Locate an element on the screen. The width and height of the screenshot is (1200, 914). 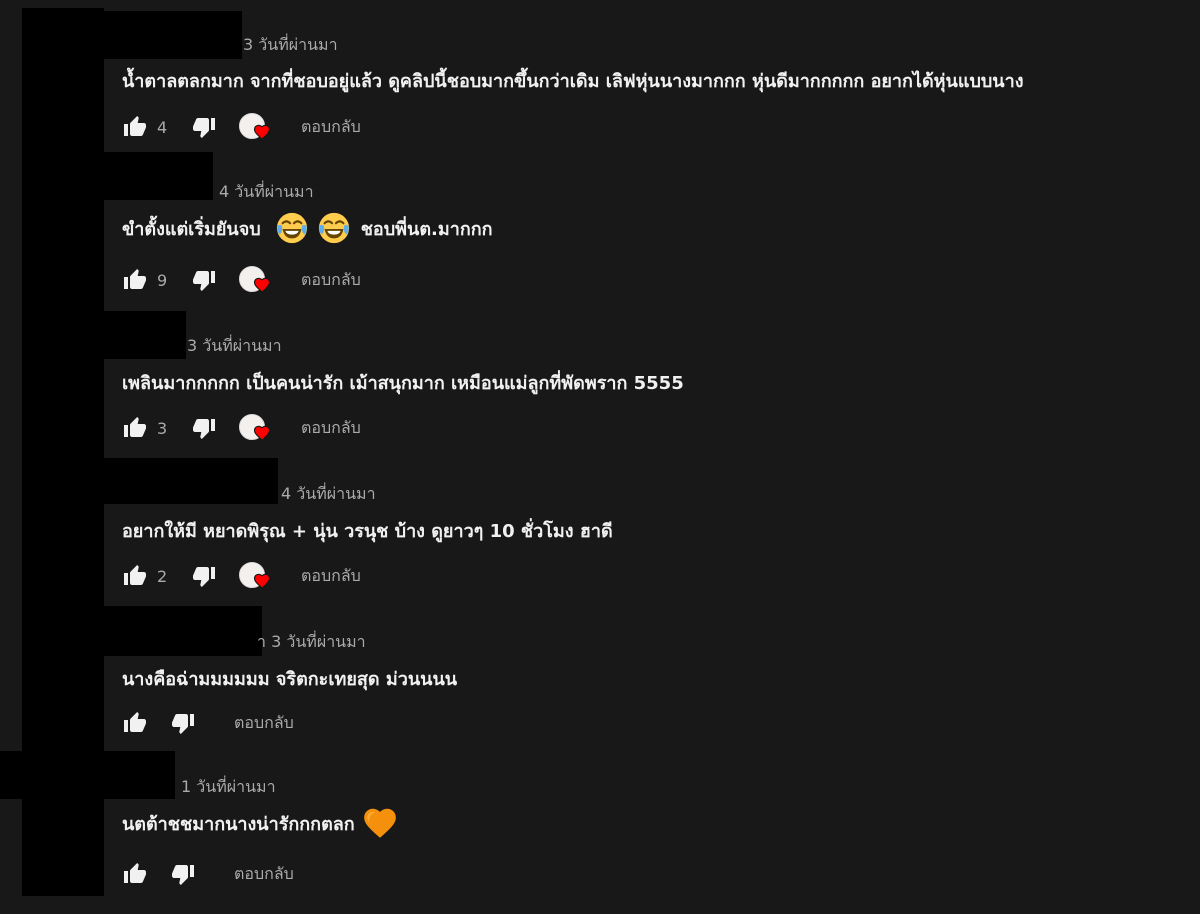
comment-timestamp: 1 วันที่ผ่านมา is located at coordinates (228, 787).